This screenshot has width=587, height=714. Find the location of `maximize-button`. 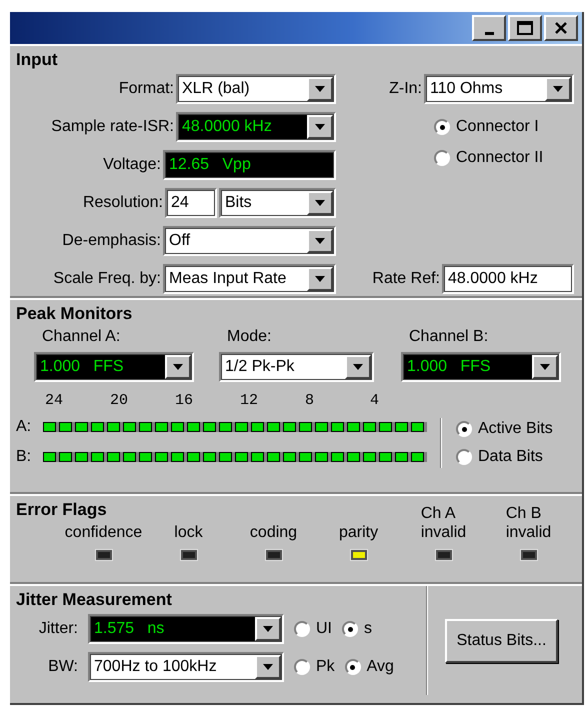

maximize-button is located at coordinates (525, 28).